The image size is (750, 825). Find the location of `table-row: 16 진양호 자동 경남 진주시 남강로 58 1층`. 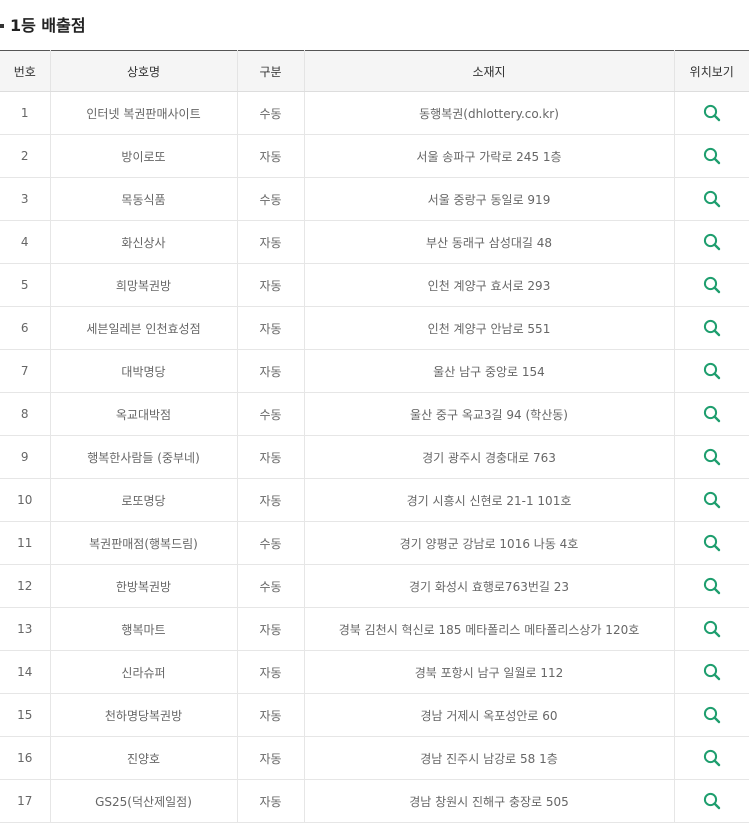

table-row: 16 진양호 자동 경남 진주시 남강로 58 1층 is located at coordinates (374, 758).